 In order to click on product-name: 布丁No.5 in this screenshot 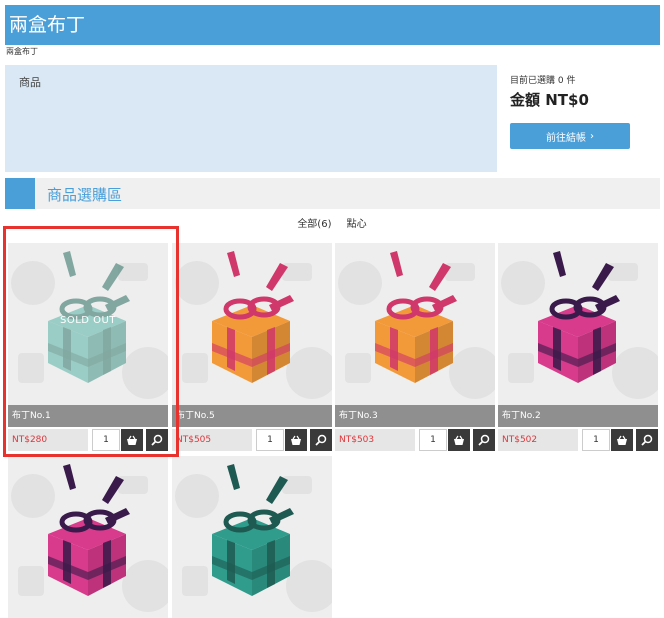, I will do `click(252, 416)`.